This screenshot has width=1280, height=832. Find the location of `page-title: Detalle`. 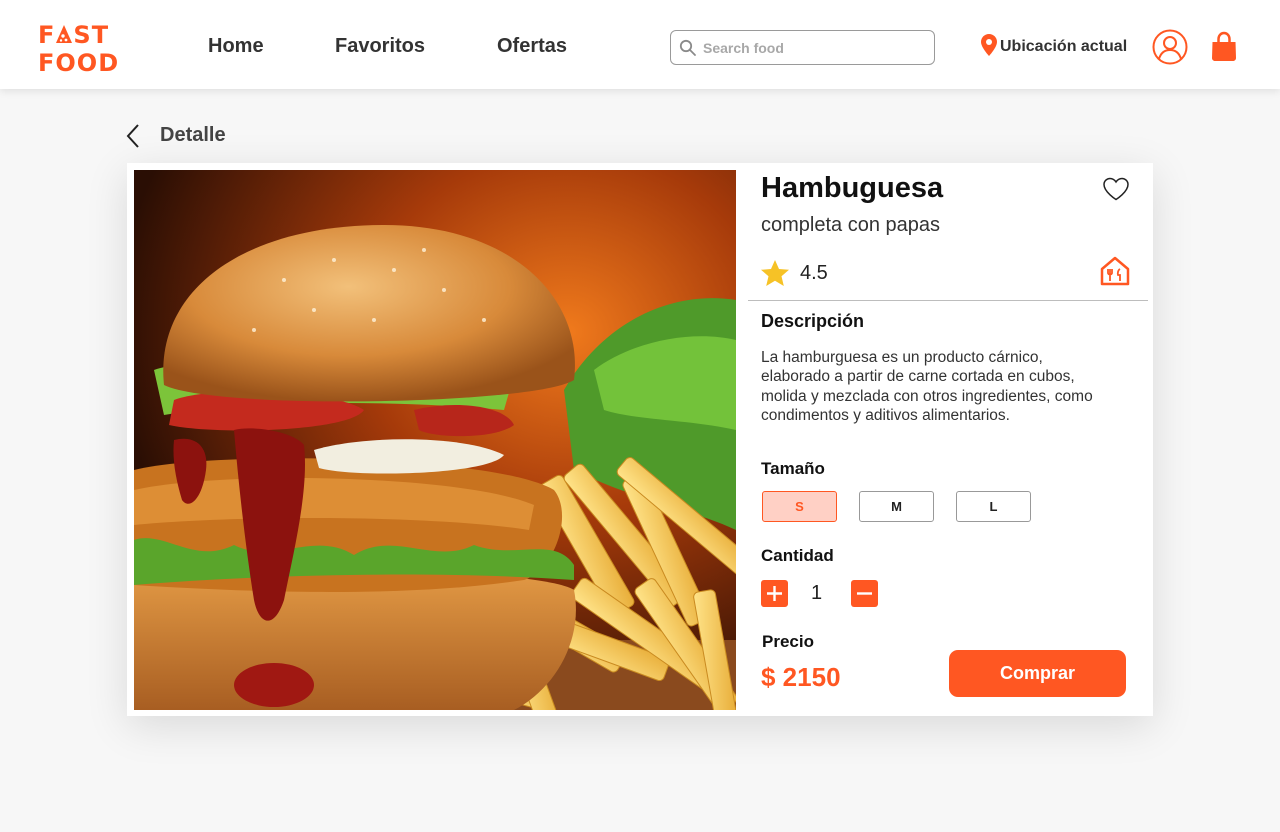

page-title: Detalle is located at coordinates (193, 135).